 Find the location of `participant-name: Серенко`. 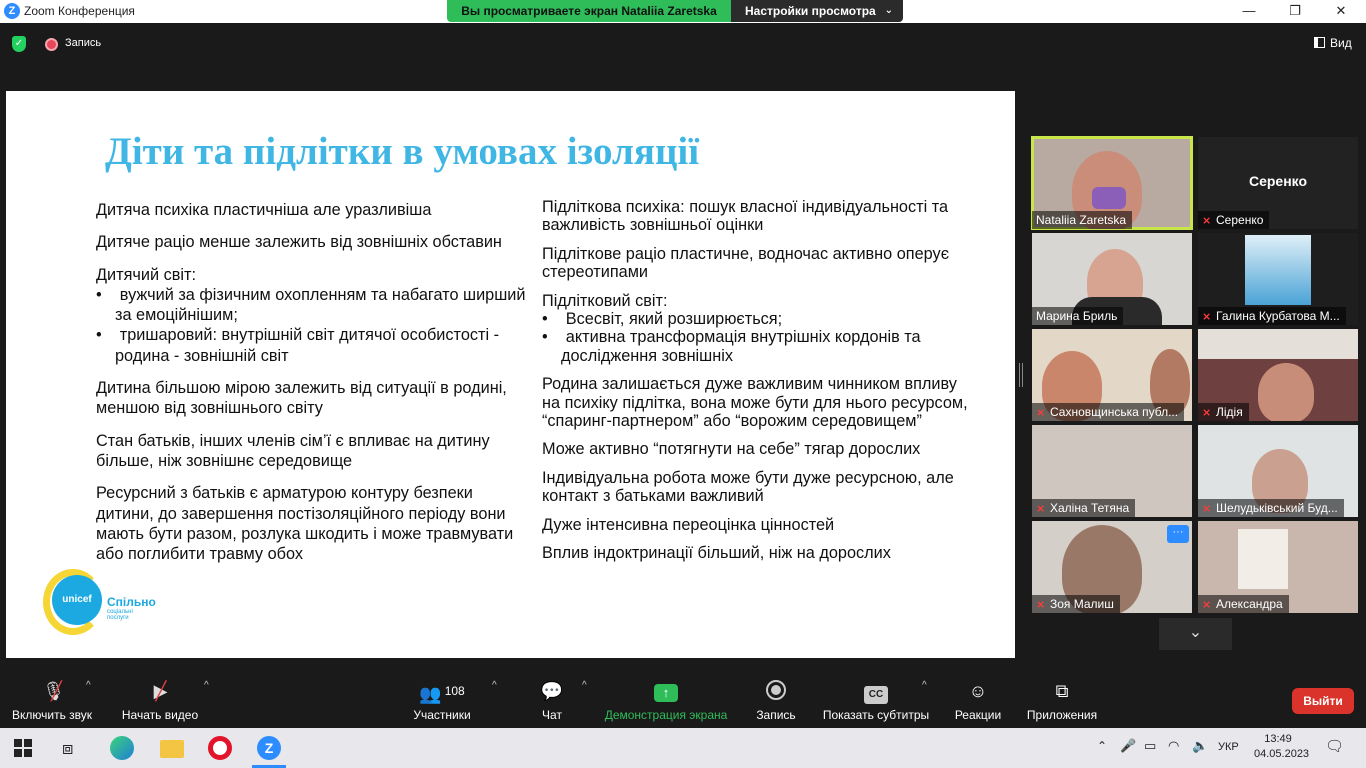

participant-name: Серенко is located at coordinates (1240, 220).